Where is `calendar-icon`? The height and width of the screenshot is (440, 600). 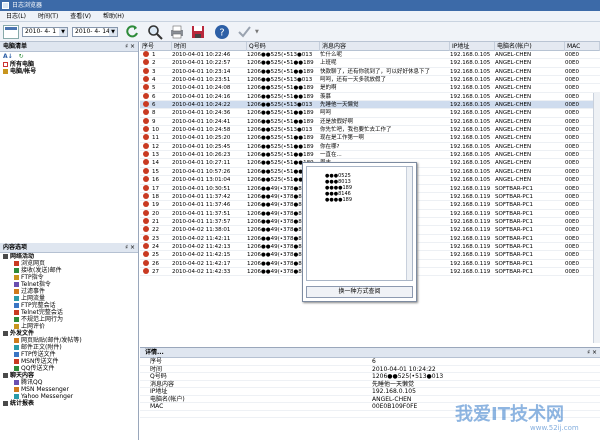
calendar-icon is located at coordinates (11, 32).